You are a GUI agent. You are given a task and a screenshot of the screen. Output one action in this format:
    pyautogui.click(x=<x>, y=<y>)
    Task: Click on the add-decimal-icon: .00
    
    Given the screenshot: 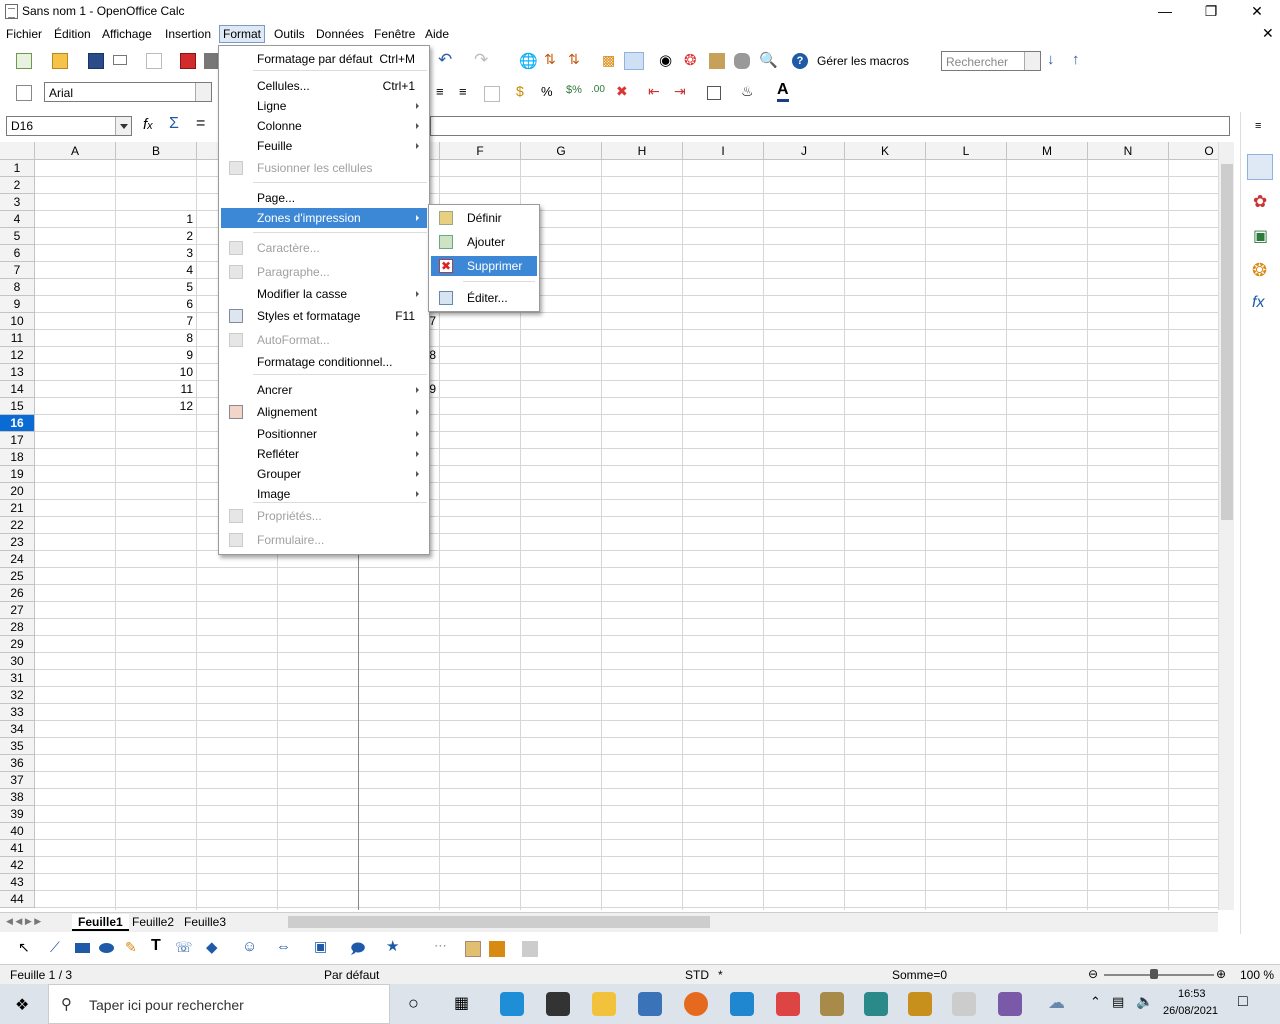 What is the action you would take?
    pyautogui.click(x=598, y=89)
    